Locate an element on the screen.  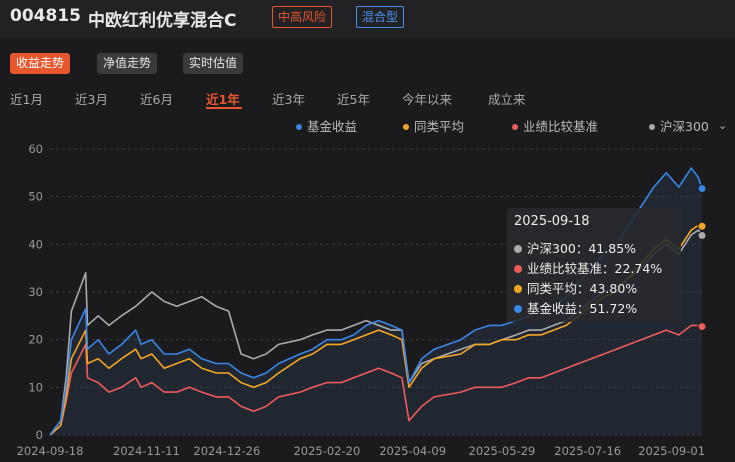
x-tick-label: 2025-07-16 is located at coordinates (587, 451).